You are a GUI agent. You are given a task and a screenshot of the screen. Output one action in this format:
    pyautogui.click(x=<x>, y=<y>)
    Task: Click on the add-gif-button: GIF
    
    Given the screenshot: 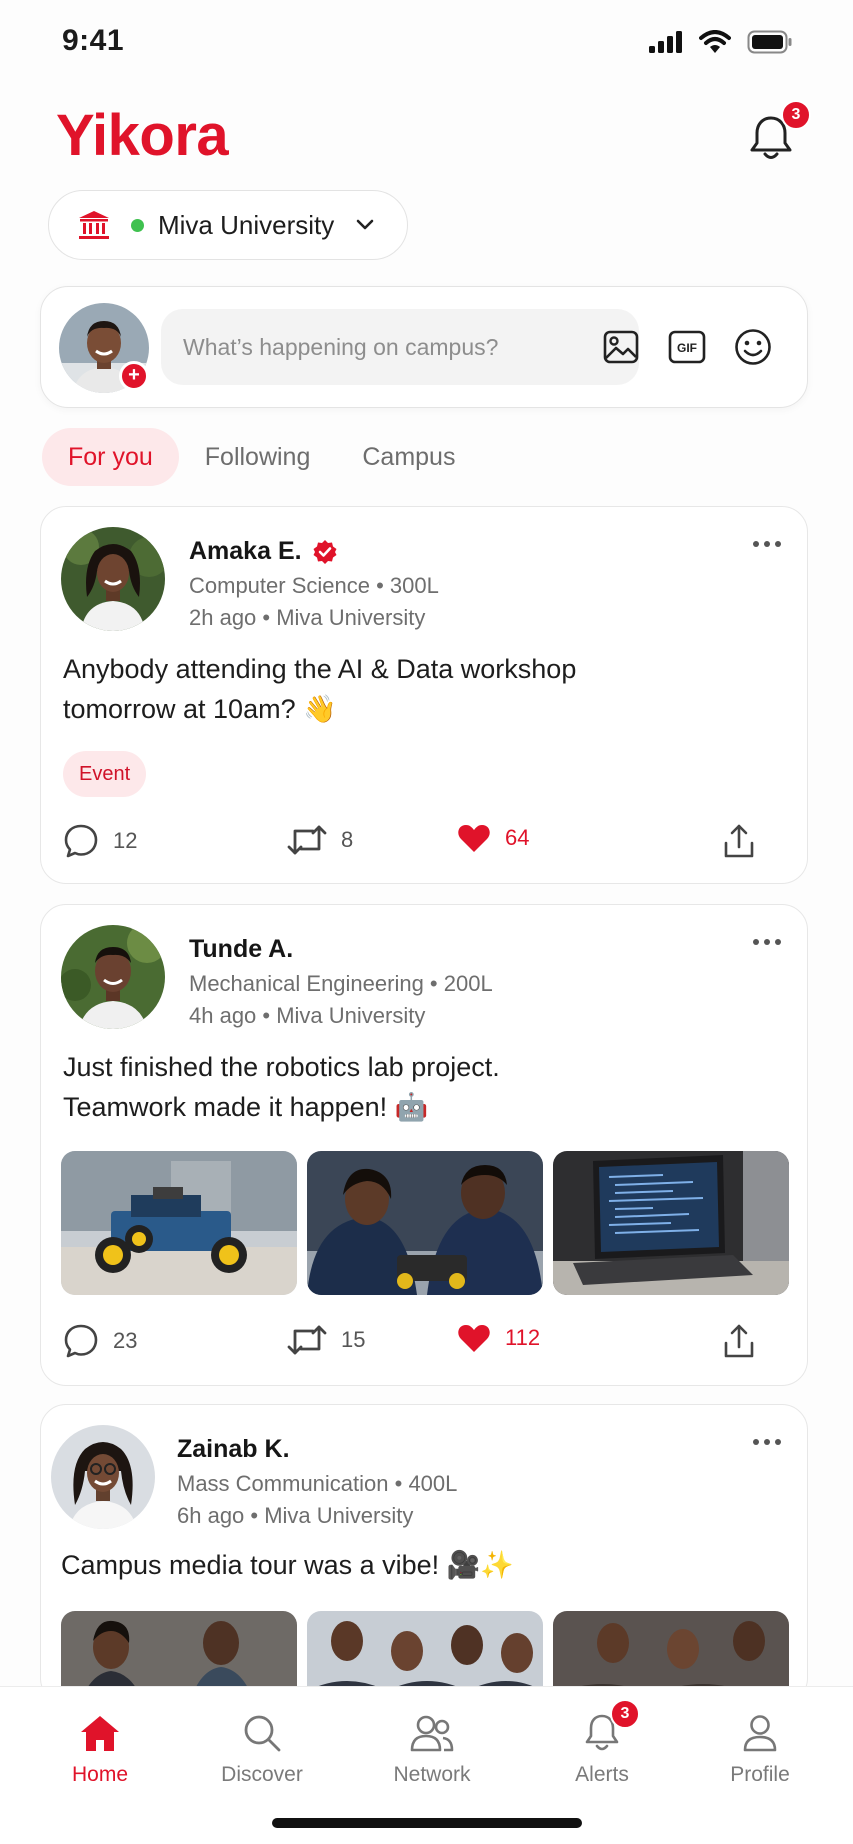 What is the action you would take?
    pyautogui.click(x=687, y=347)
    